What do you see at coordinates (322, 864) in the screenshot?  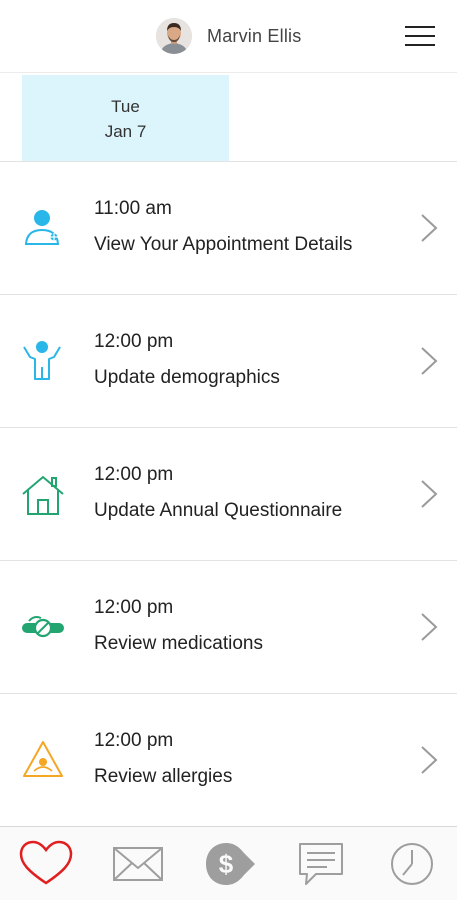 I see `chat-icon` at bounding box center [322, 864].